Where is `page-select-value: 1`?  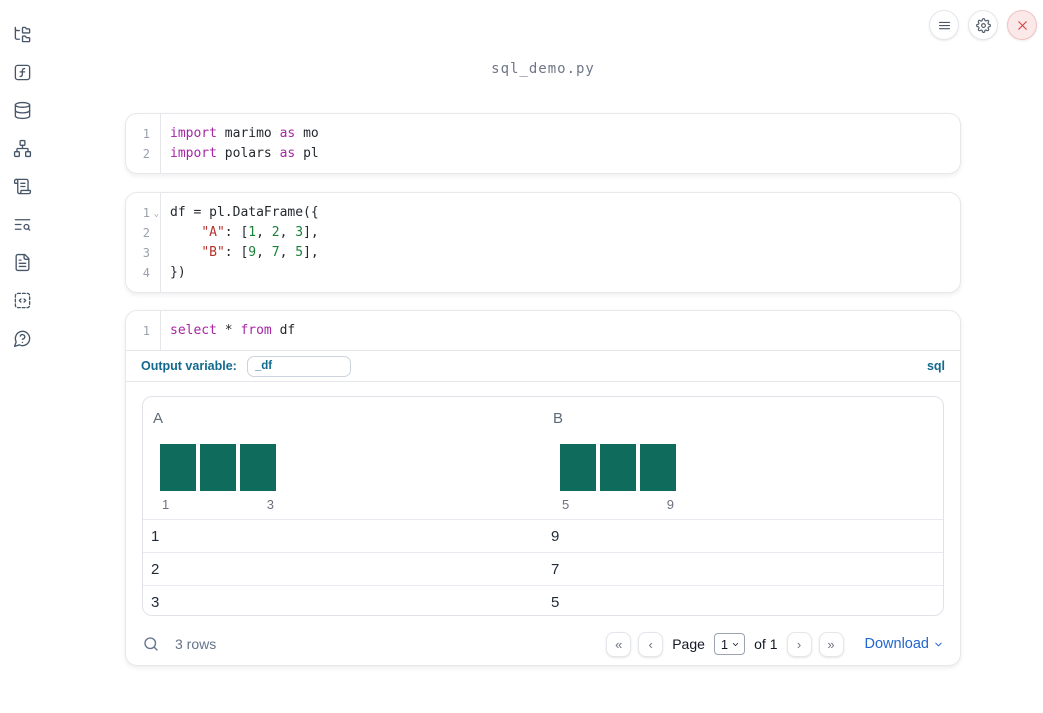
page-select-value: 1 is located at coordinates (724, 644).